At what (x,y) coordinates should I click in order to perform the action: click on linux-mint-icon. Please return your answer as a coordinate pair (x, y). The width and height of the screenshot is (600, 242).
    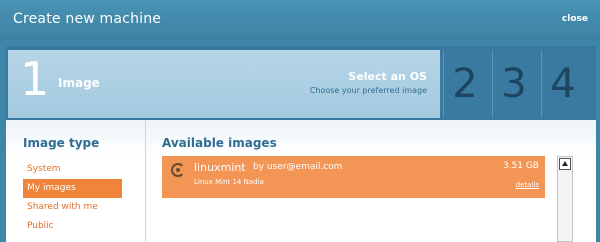
    Looking at the image, I should click on (178, 170).